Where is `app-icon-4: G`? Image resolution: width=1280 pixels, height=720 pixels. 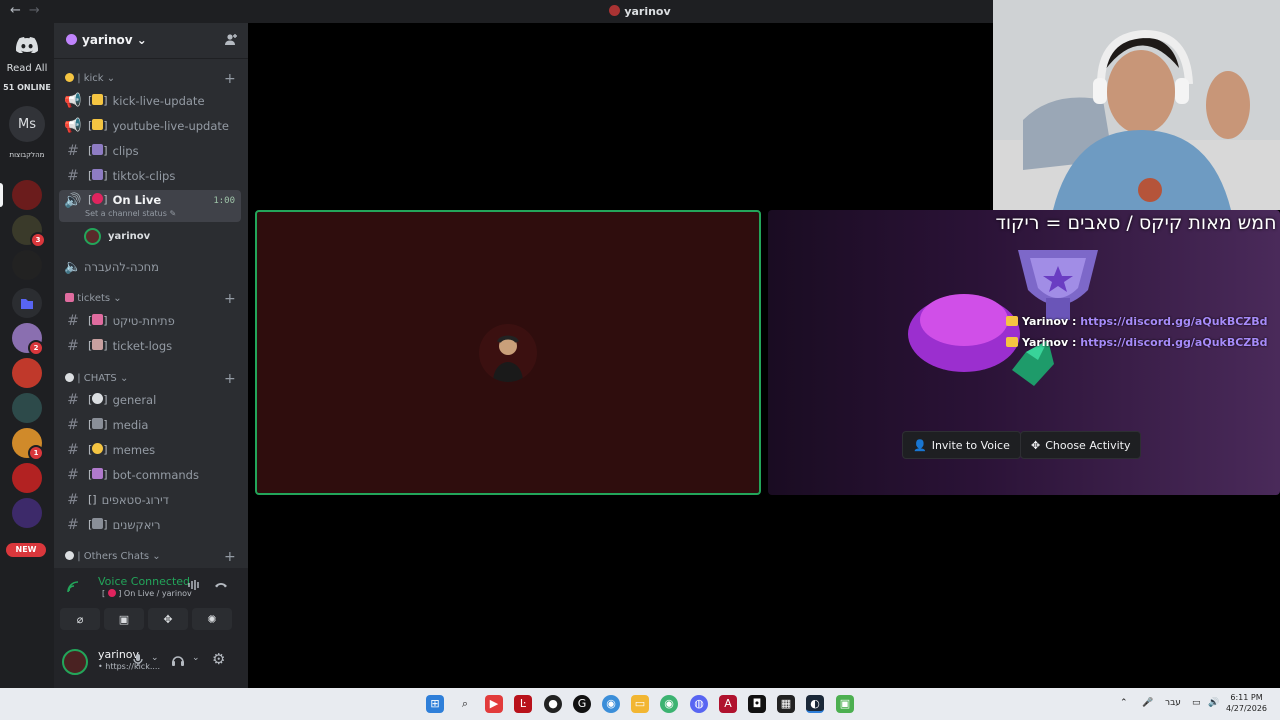
app-icon-4: G is located at coordinates (582, 704).